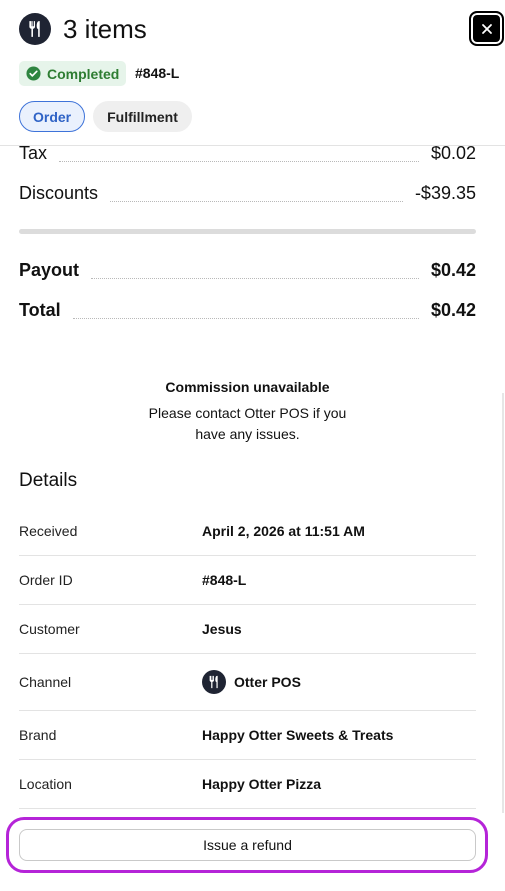  What do you see at coordinates (38, 735) in the screenshot?
I see `detail-label: Brand` at bounding box center [38, 735].